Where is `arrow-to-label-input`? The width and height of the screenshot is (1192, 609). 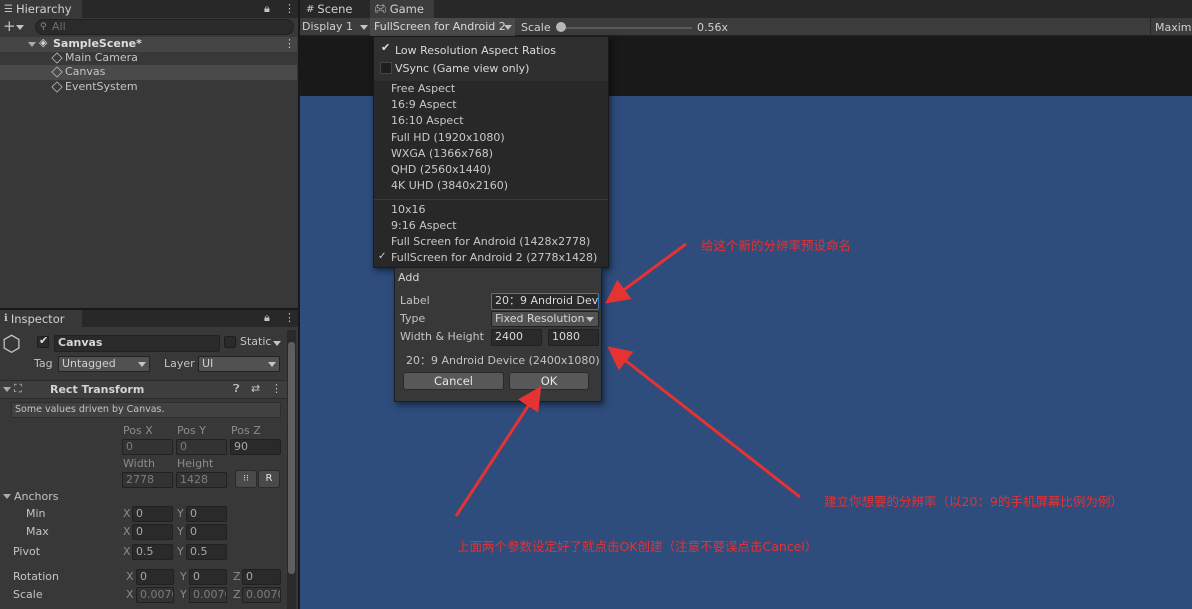 arrow-to-label-input is located at coordinates (646, 273).